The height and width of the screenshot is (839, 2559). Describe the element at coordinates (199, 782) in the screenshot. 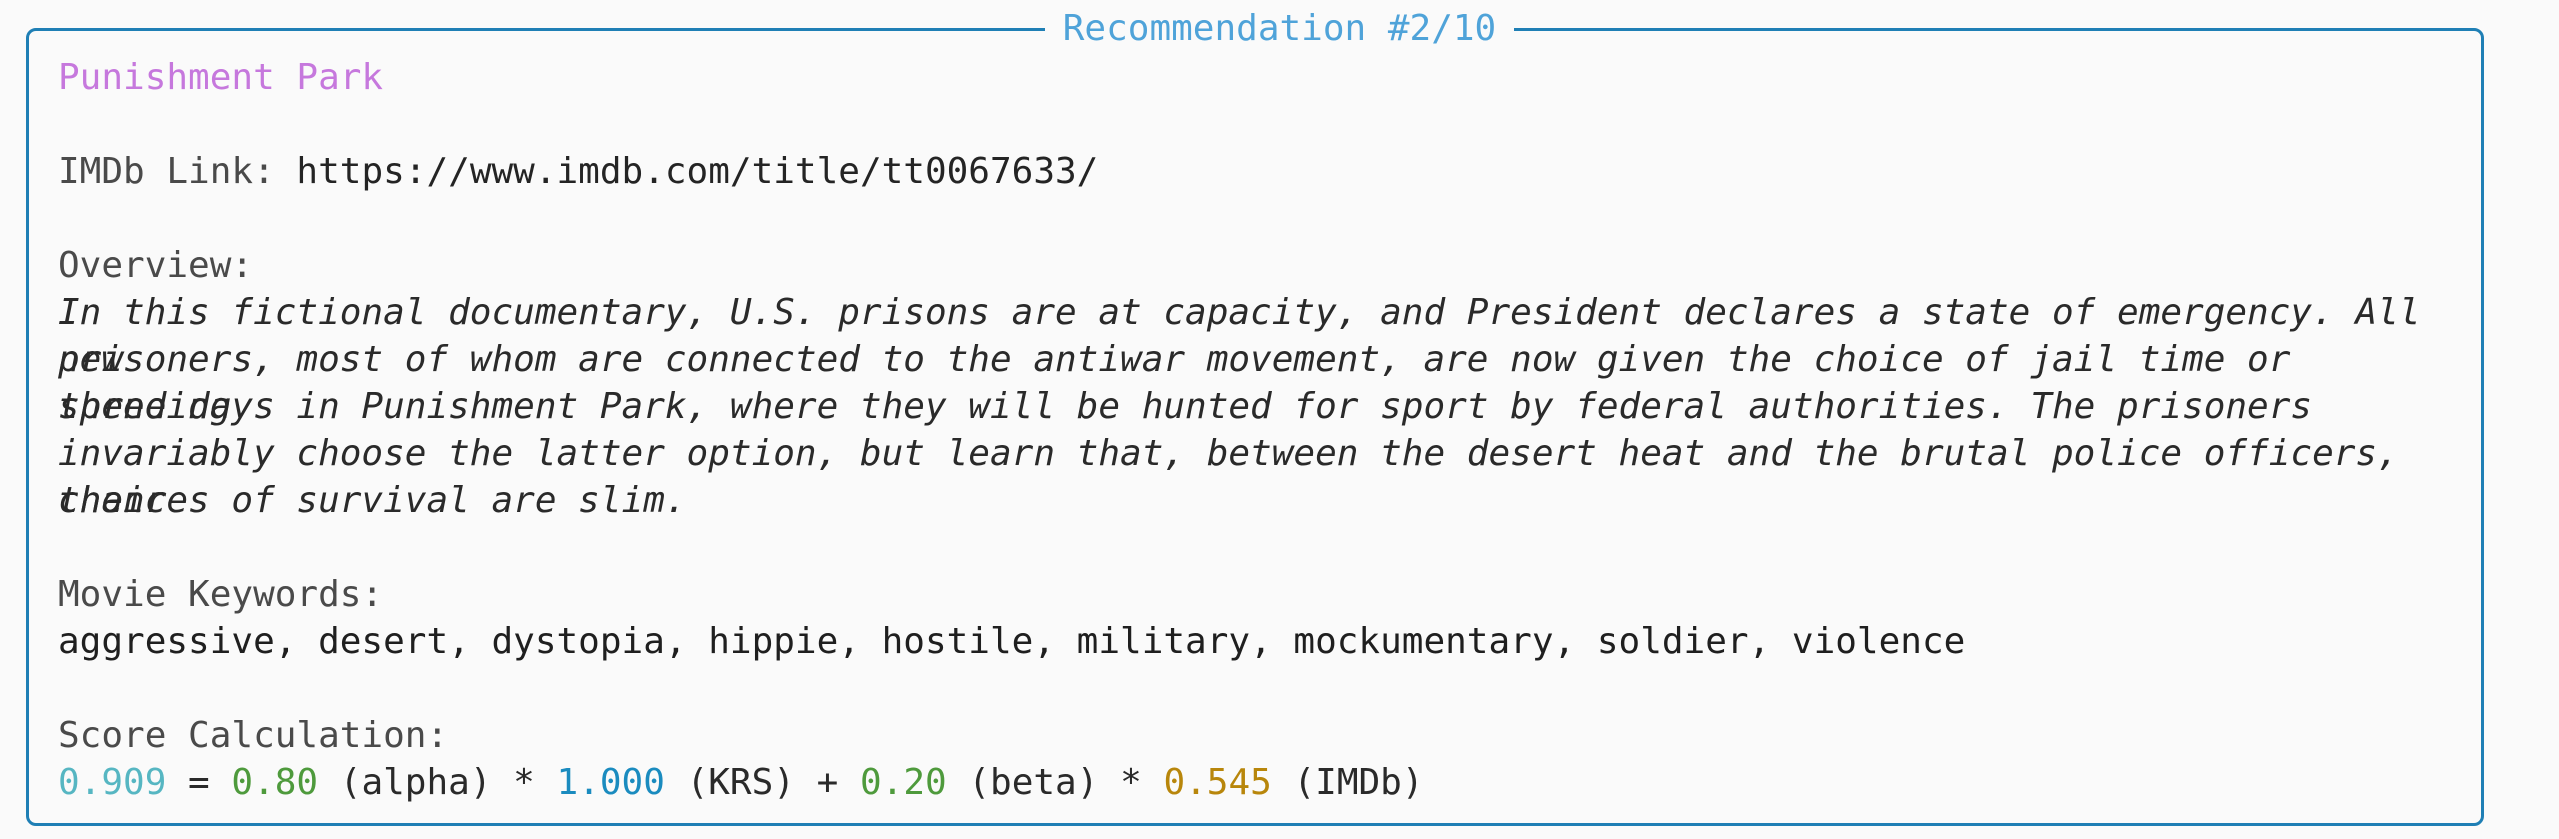

I see `score-equals: =` at that location.